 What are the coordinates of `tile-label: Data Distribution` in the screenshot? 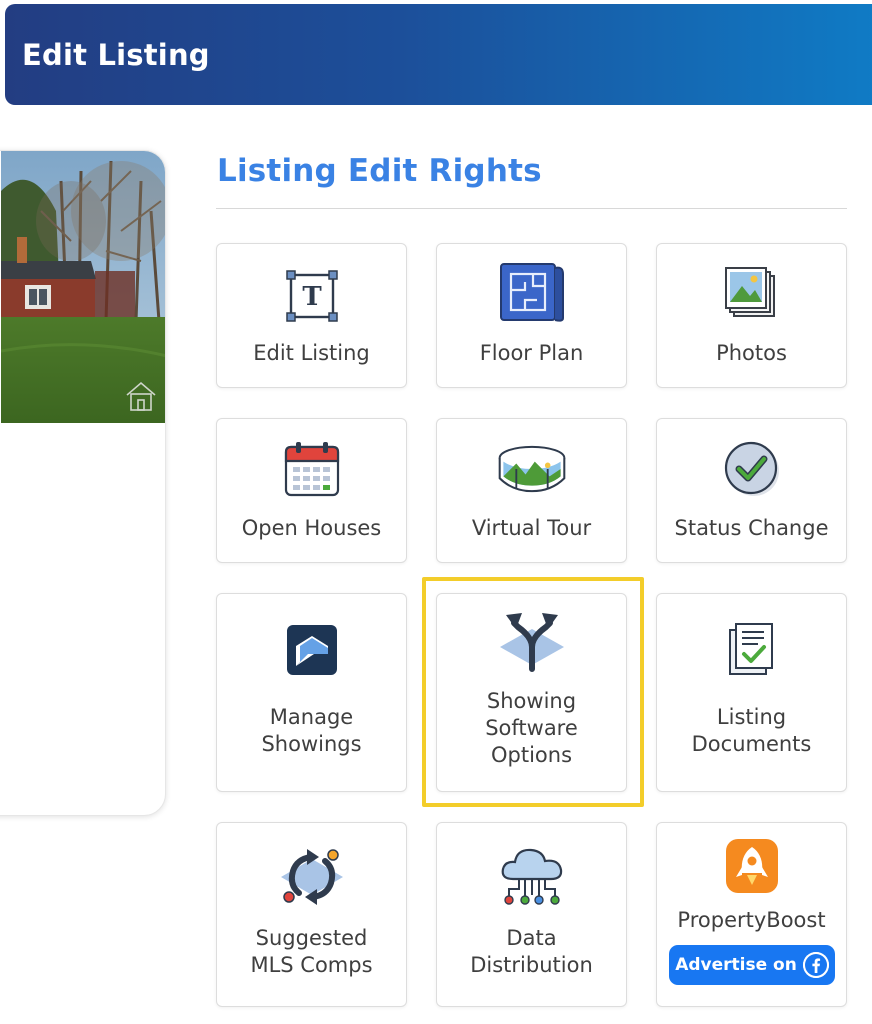 It's located at (531, 951).